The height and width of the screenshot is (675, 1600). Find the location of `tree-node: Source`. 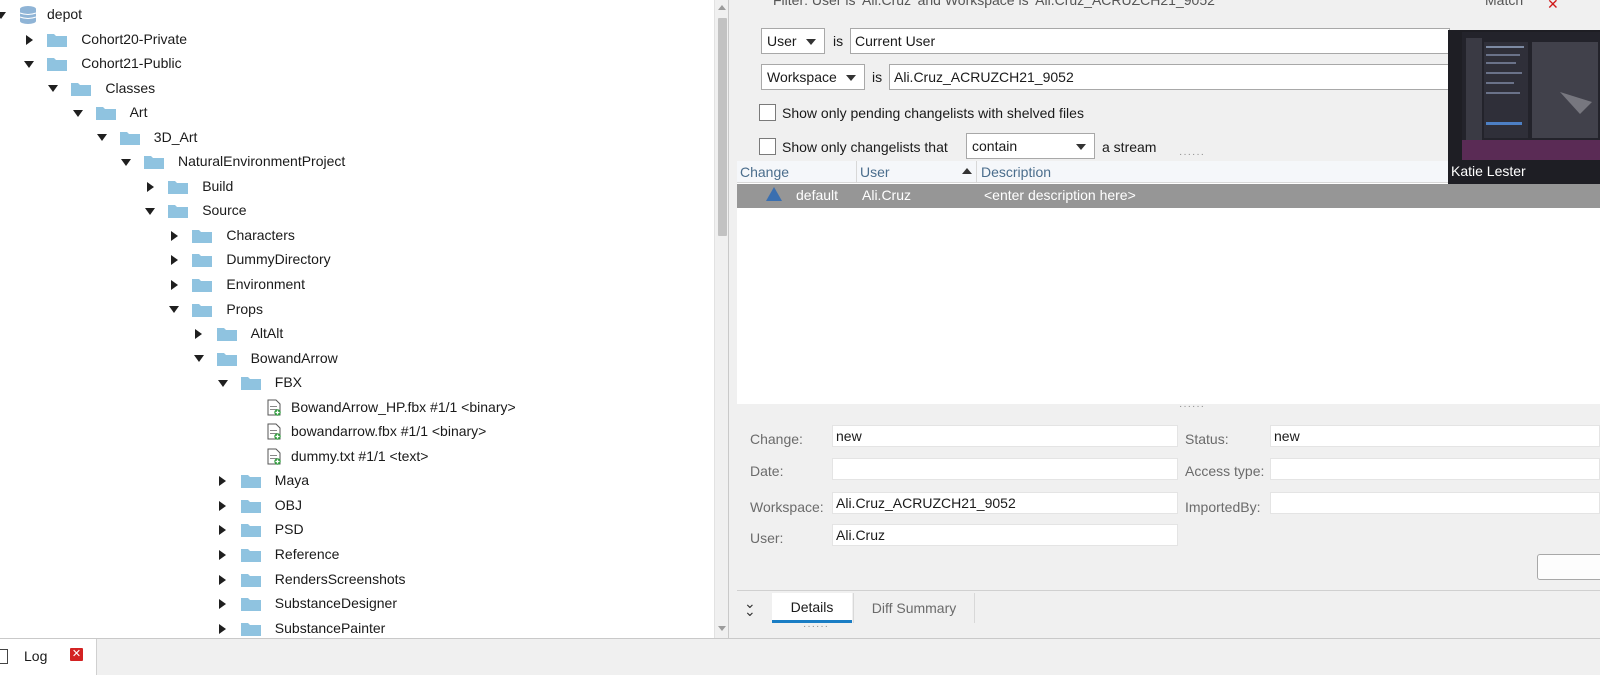

tree-node: Source is located at coordinates (357, 211).